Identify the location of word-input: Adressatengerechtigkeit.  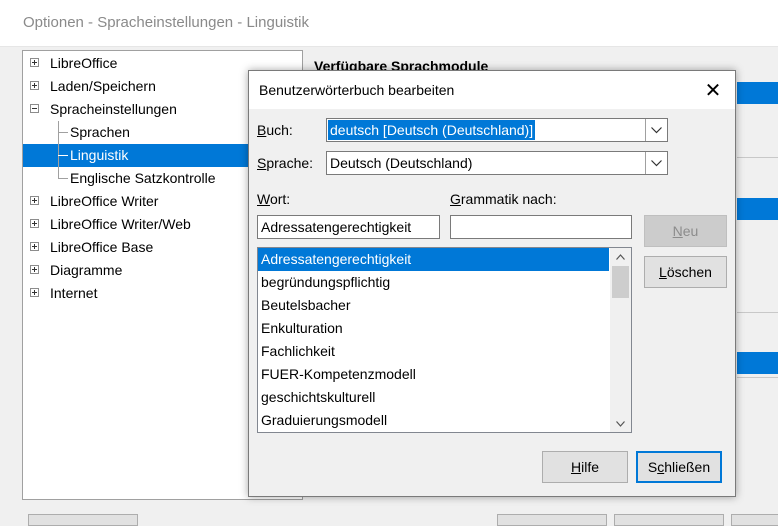
(348, 227).